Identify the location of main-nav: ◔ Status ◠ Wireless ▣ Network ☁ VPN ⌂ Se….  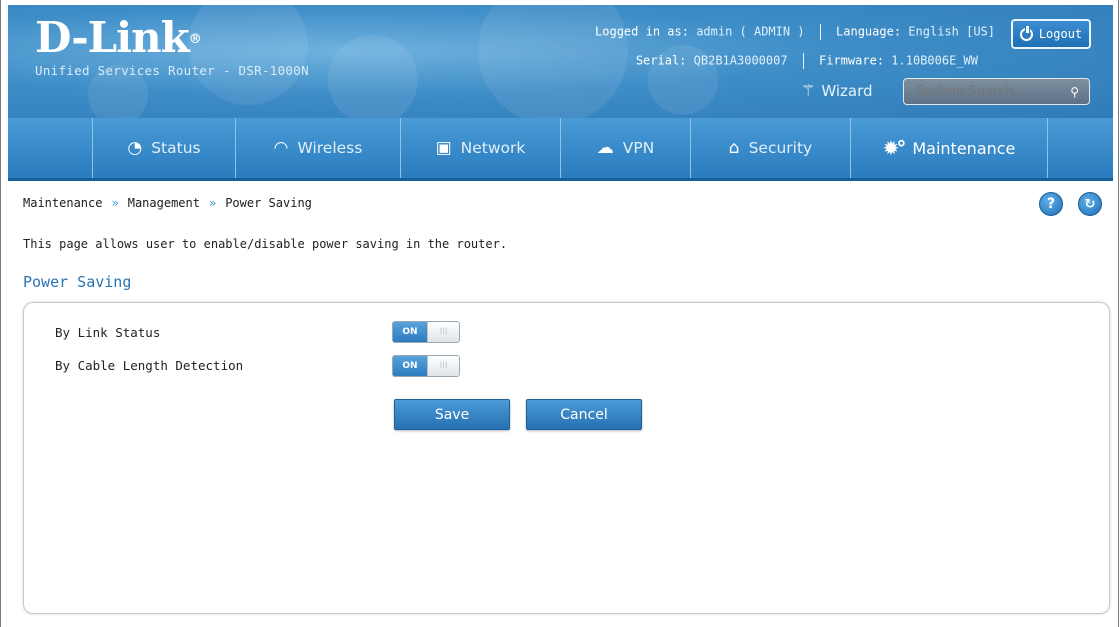
(560, 149).